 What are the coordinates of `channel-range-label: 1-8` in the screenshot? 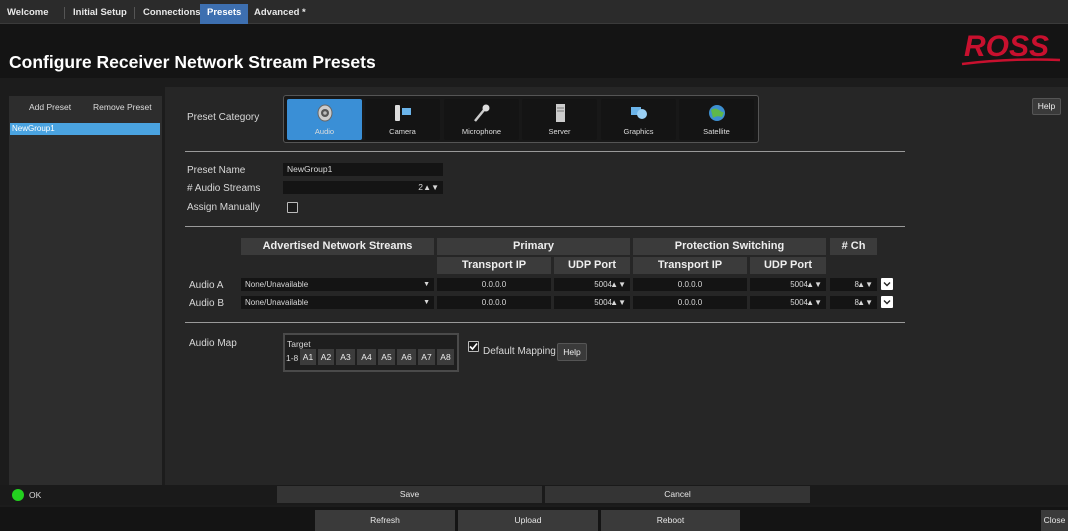 It's located at (292, 358).